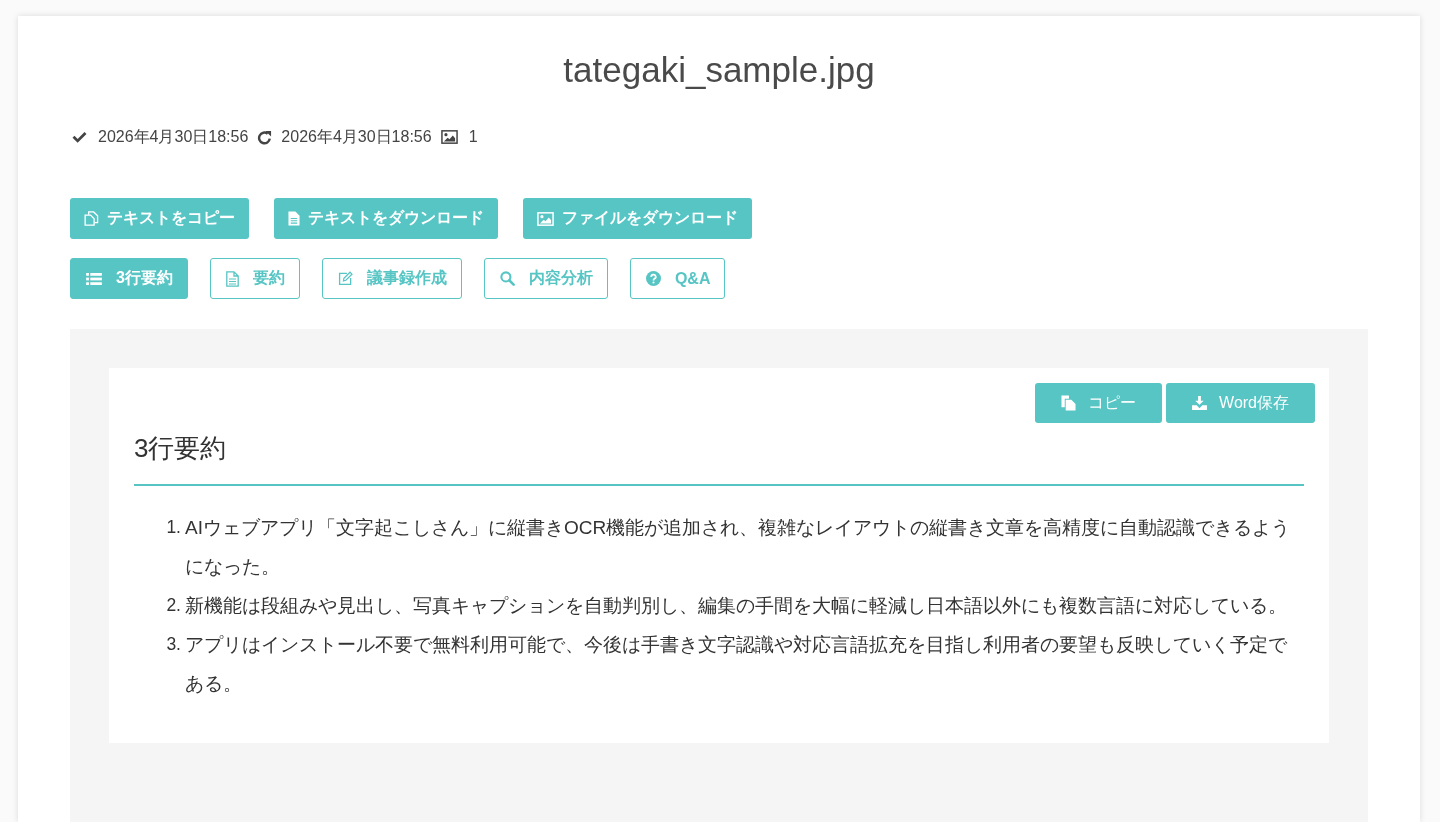 Image resolution: width=1440 pixels, height=822 pixels. Describe the element at coordinates (265, 137) in the screenshot. I see `redo-icon` at that location.